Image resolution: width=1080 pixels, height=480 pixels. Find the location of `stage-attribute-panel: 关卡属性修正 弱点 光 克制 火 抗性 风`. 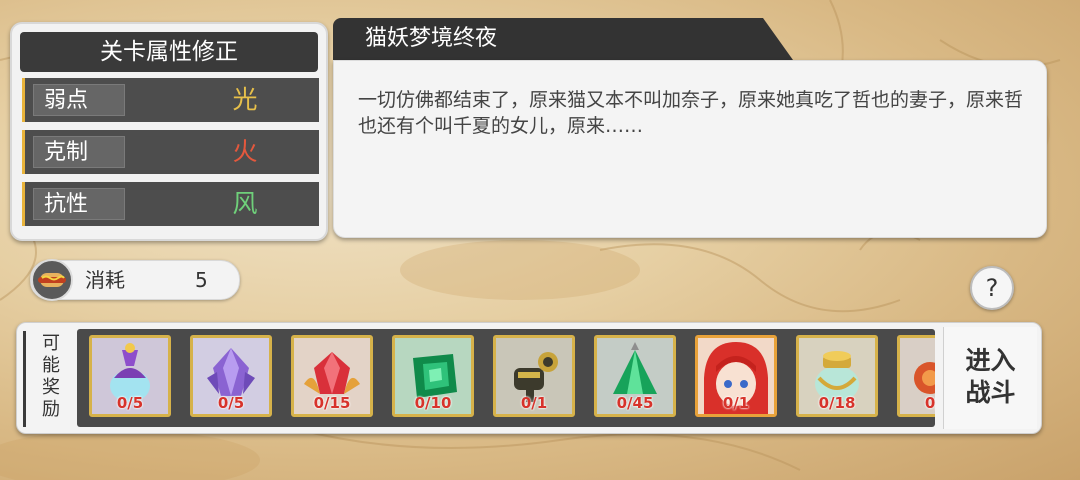

stage-attribute-panel: 关卡属性修正 弱点 光 克制 火 抗性 风 is located at coordinates (169, 131).